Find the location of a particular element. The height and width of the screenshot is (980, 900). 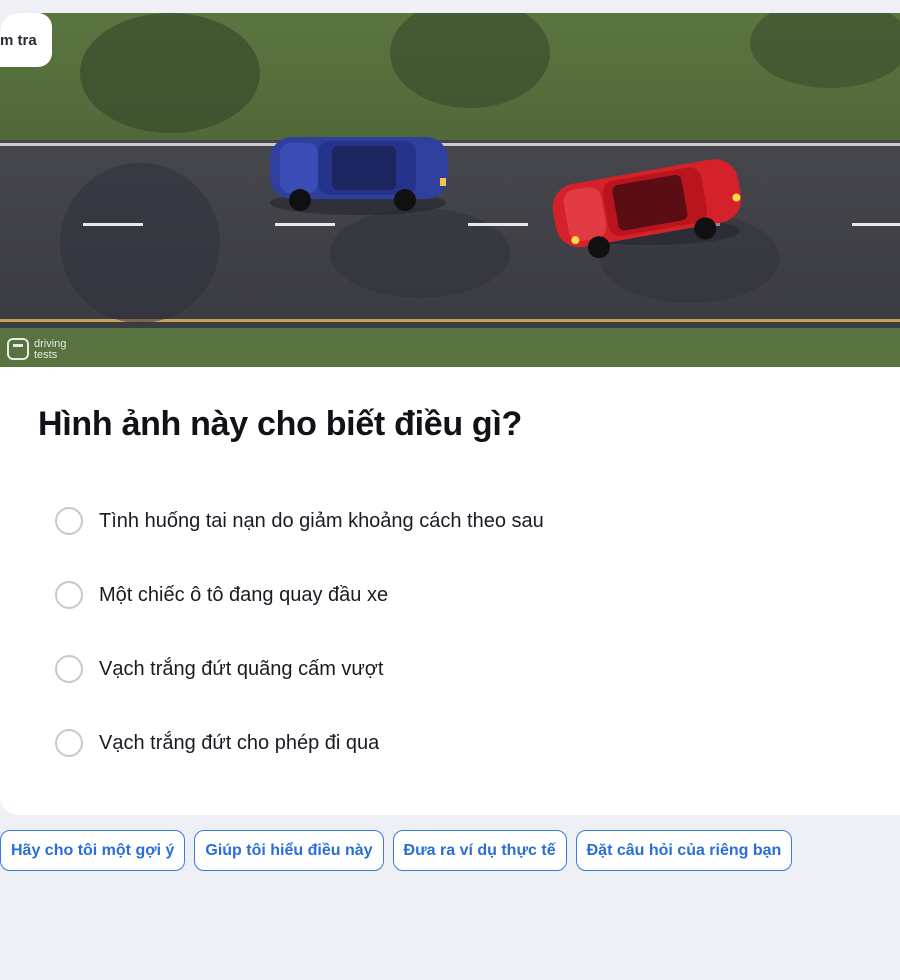

answer-option-label: Vạch trắng đứt quãng cấm vượt is located at coordinates (241, 668).